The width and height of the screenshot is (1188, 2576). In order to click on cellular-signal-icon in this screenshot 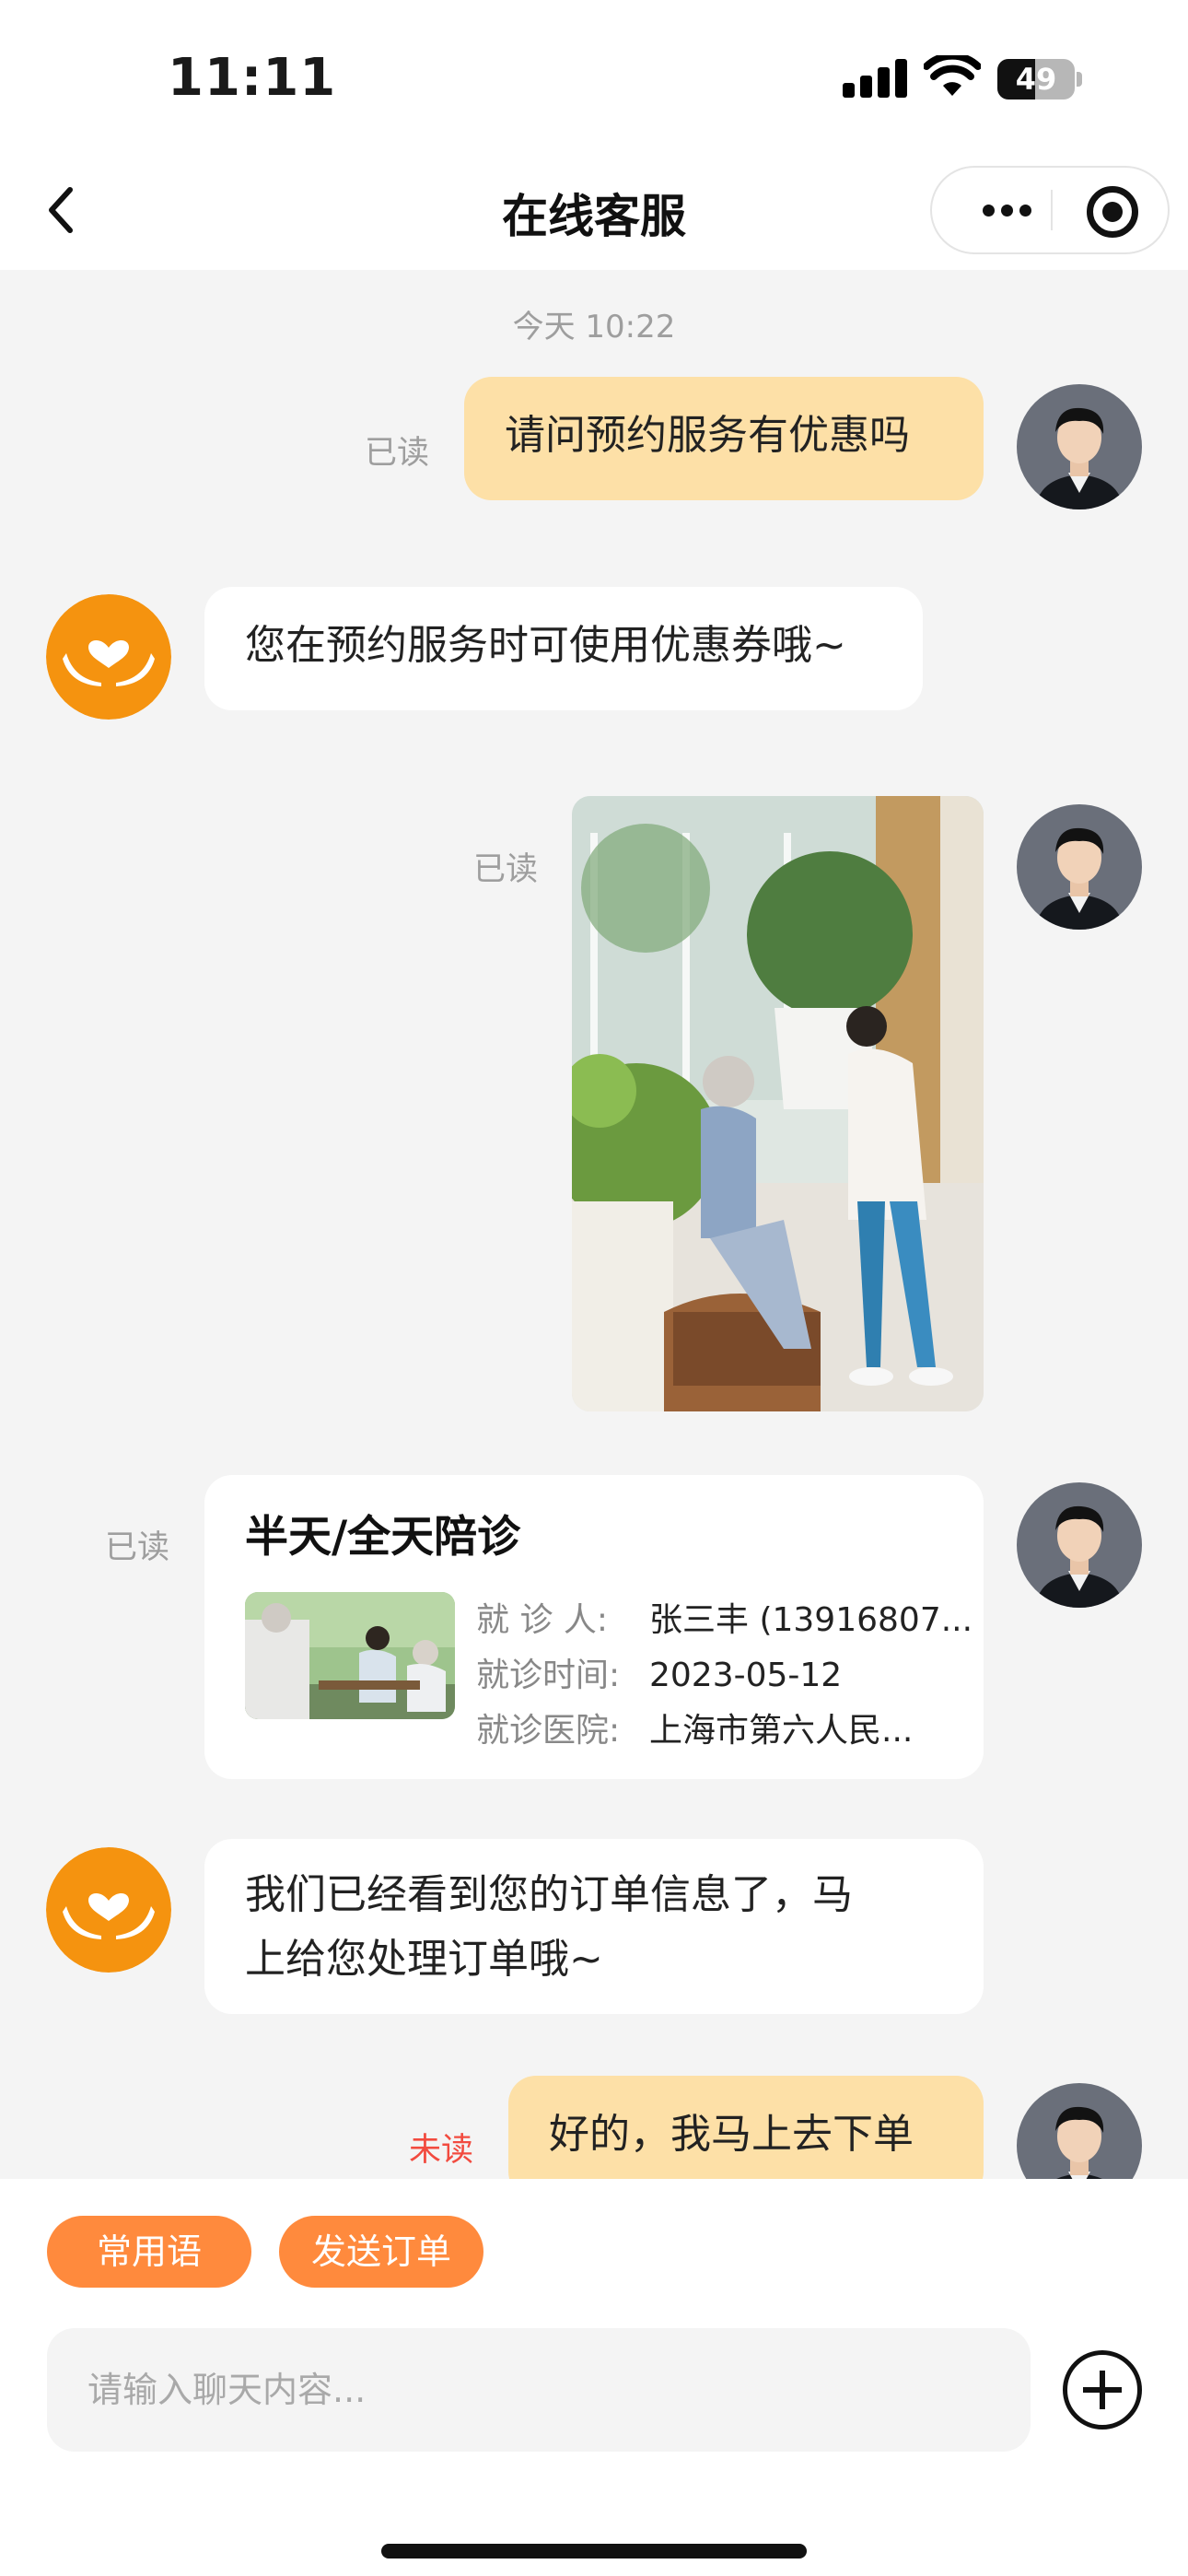, I will do `click(875, 78)`.